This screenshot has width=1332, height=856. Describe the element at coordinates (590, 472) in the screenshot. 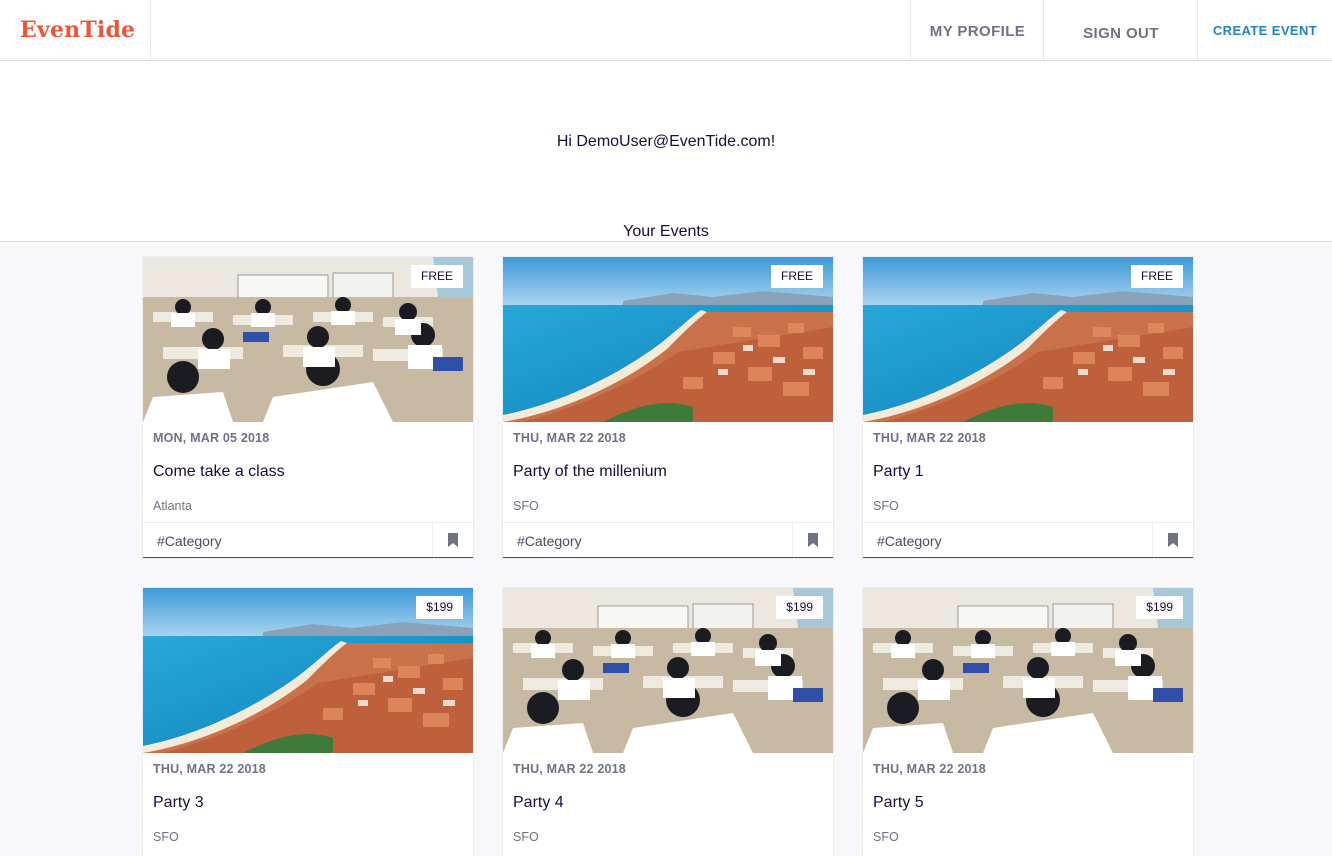

I see `event-title: Party of the millenium` at that location.